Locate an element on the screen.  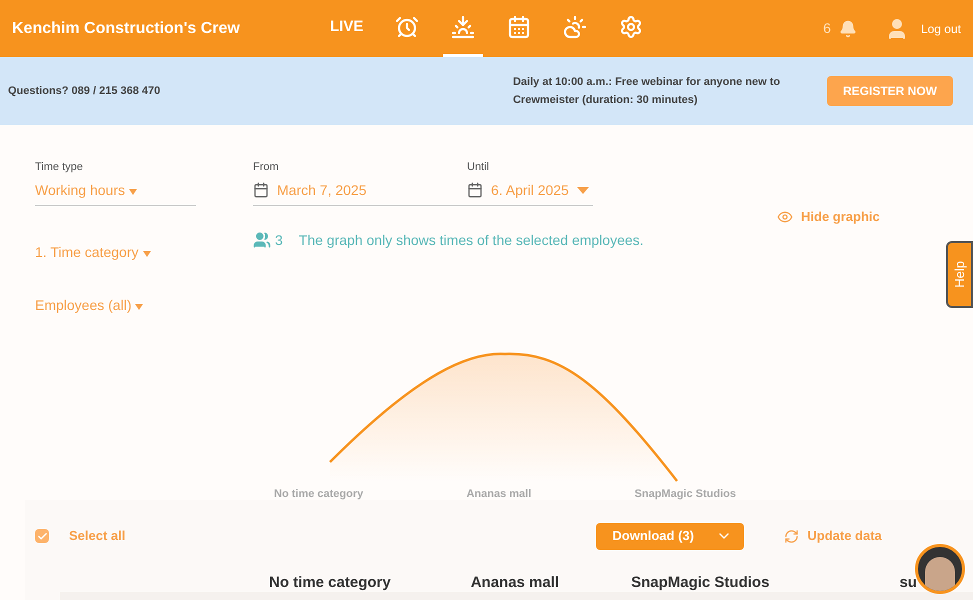
update-data-link: Update data is located at coordinates (833, 536).